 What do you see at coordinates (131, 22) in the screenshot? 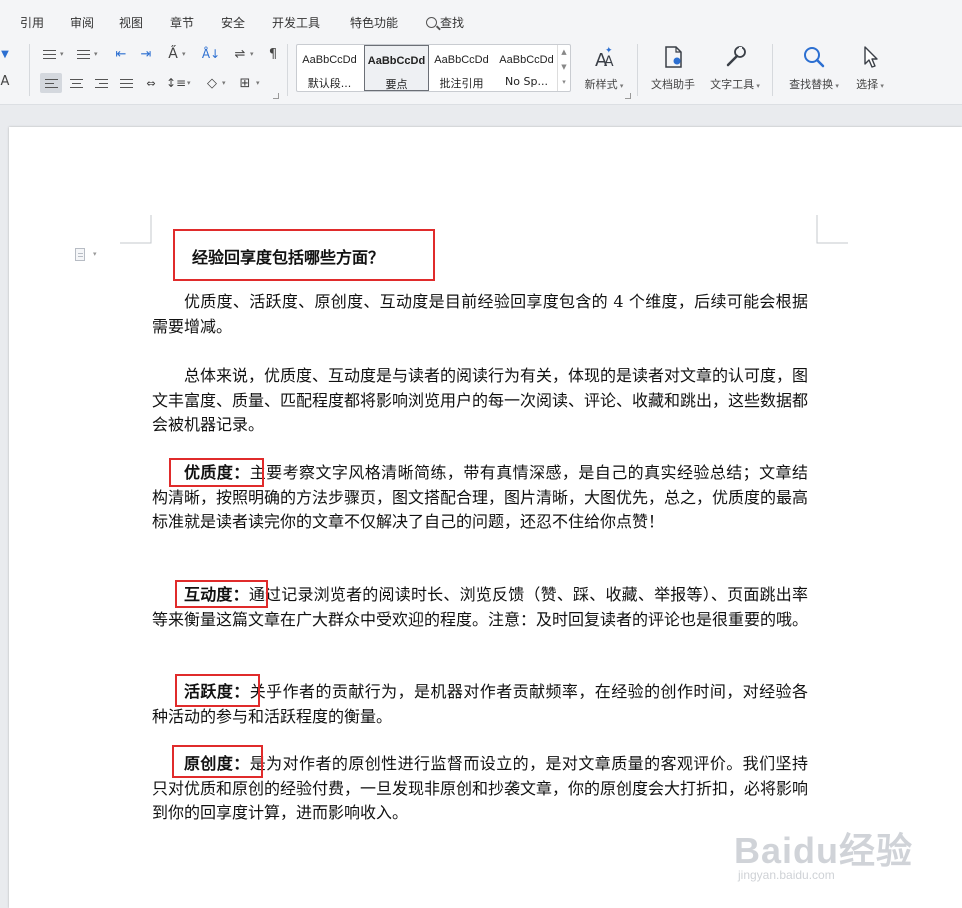
I see `tab-view: 视图` at bounding box center [131, 22].